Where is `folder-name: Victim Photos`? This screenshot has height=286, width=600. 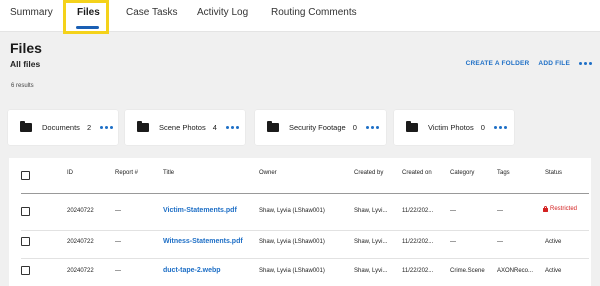
folder-name: Victim Photos is located at coordinates (451, 127).